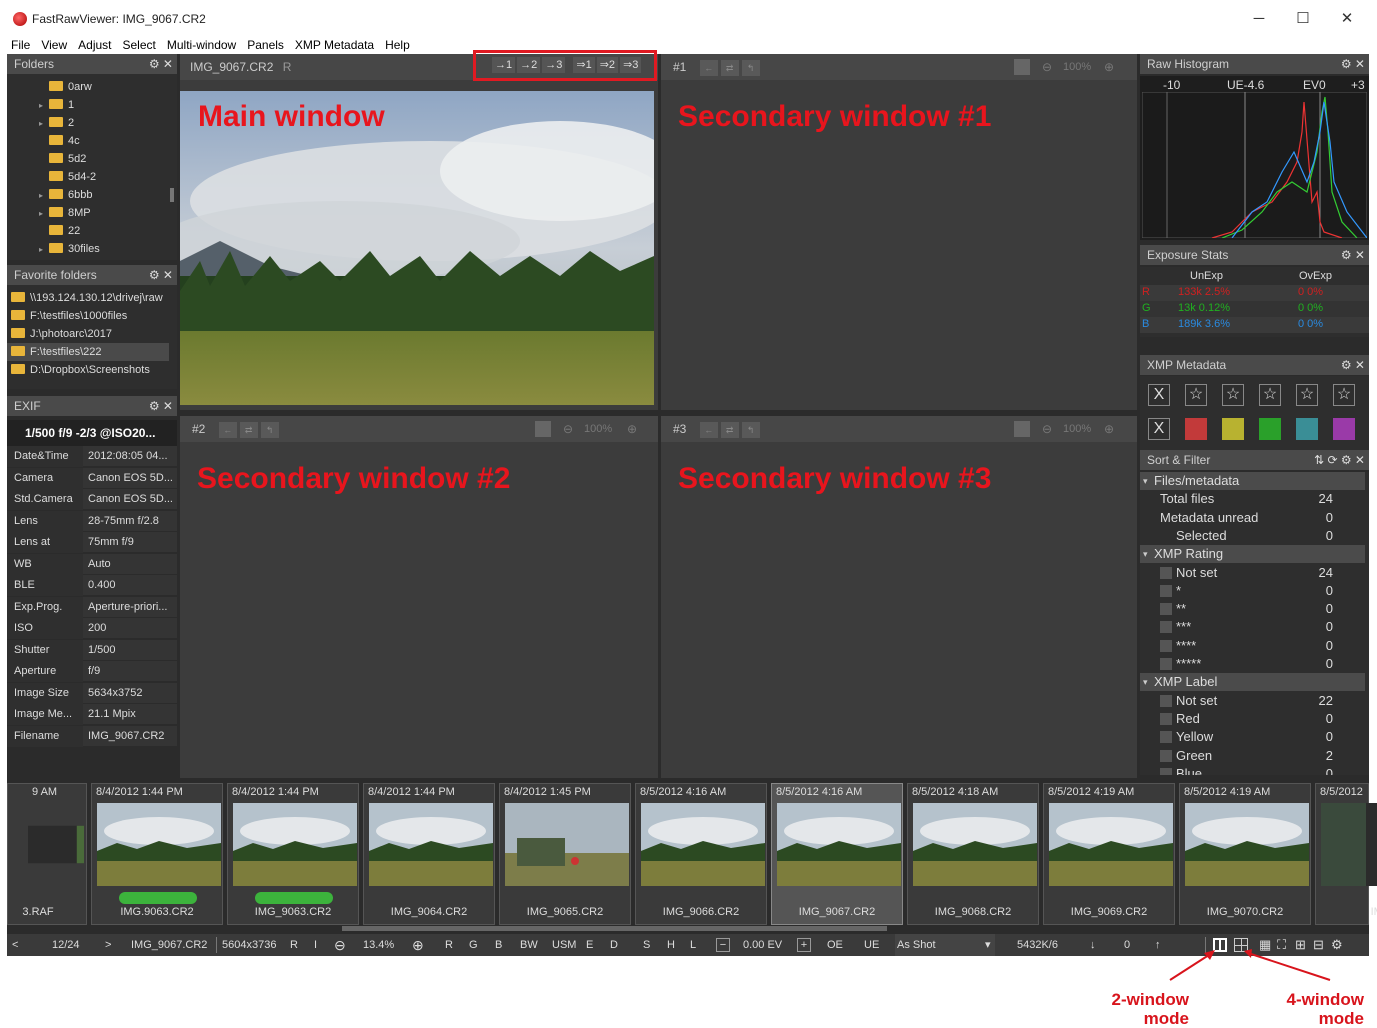 The height and width of the screenshot is (1028, 1377). I want to click on filter-row: ** 0, so click(1252, 609).